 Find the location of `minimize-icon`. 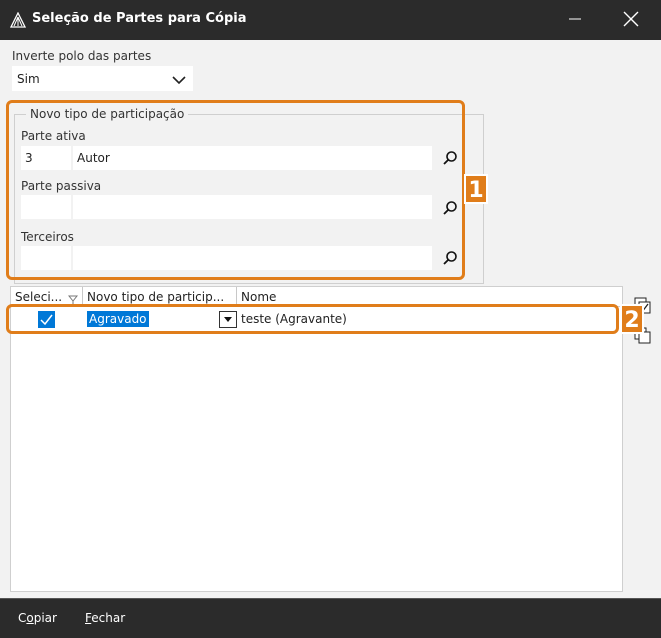

minimize-icon is located at coordinates (575, 20).